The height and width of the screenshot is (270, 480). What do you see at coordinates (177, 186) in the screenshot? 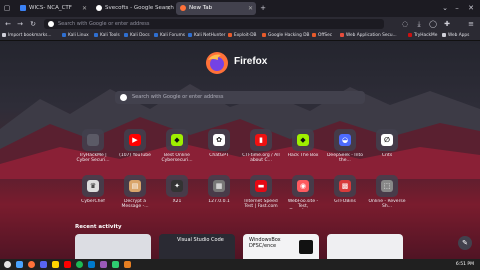
I see `shortcut-tile: ✦` at bounding box center [177, 186].